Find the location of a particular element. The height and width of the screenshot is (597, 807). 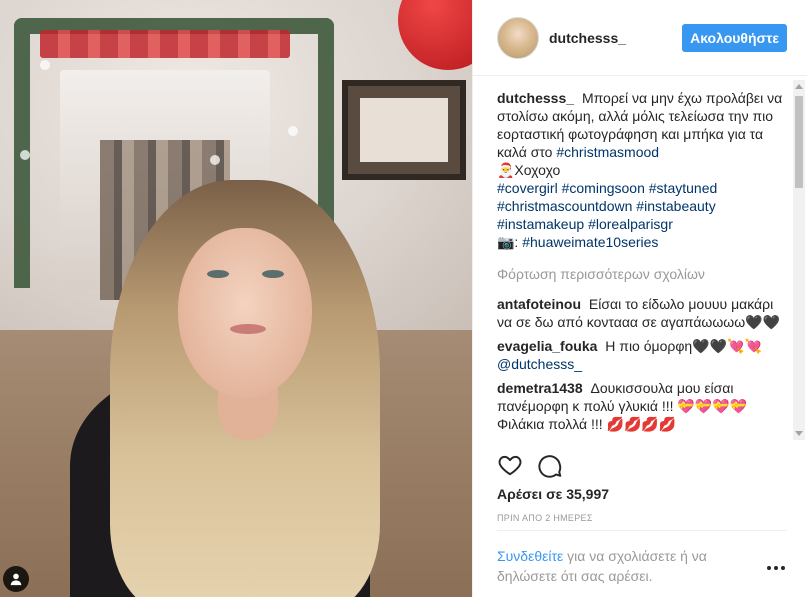

hashtag-link: #christmascountdown is located at coordinates (564, 206).